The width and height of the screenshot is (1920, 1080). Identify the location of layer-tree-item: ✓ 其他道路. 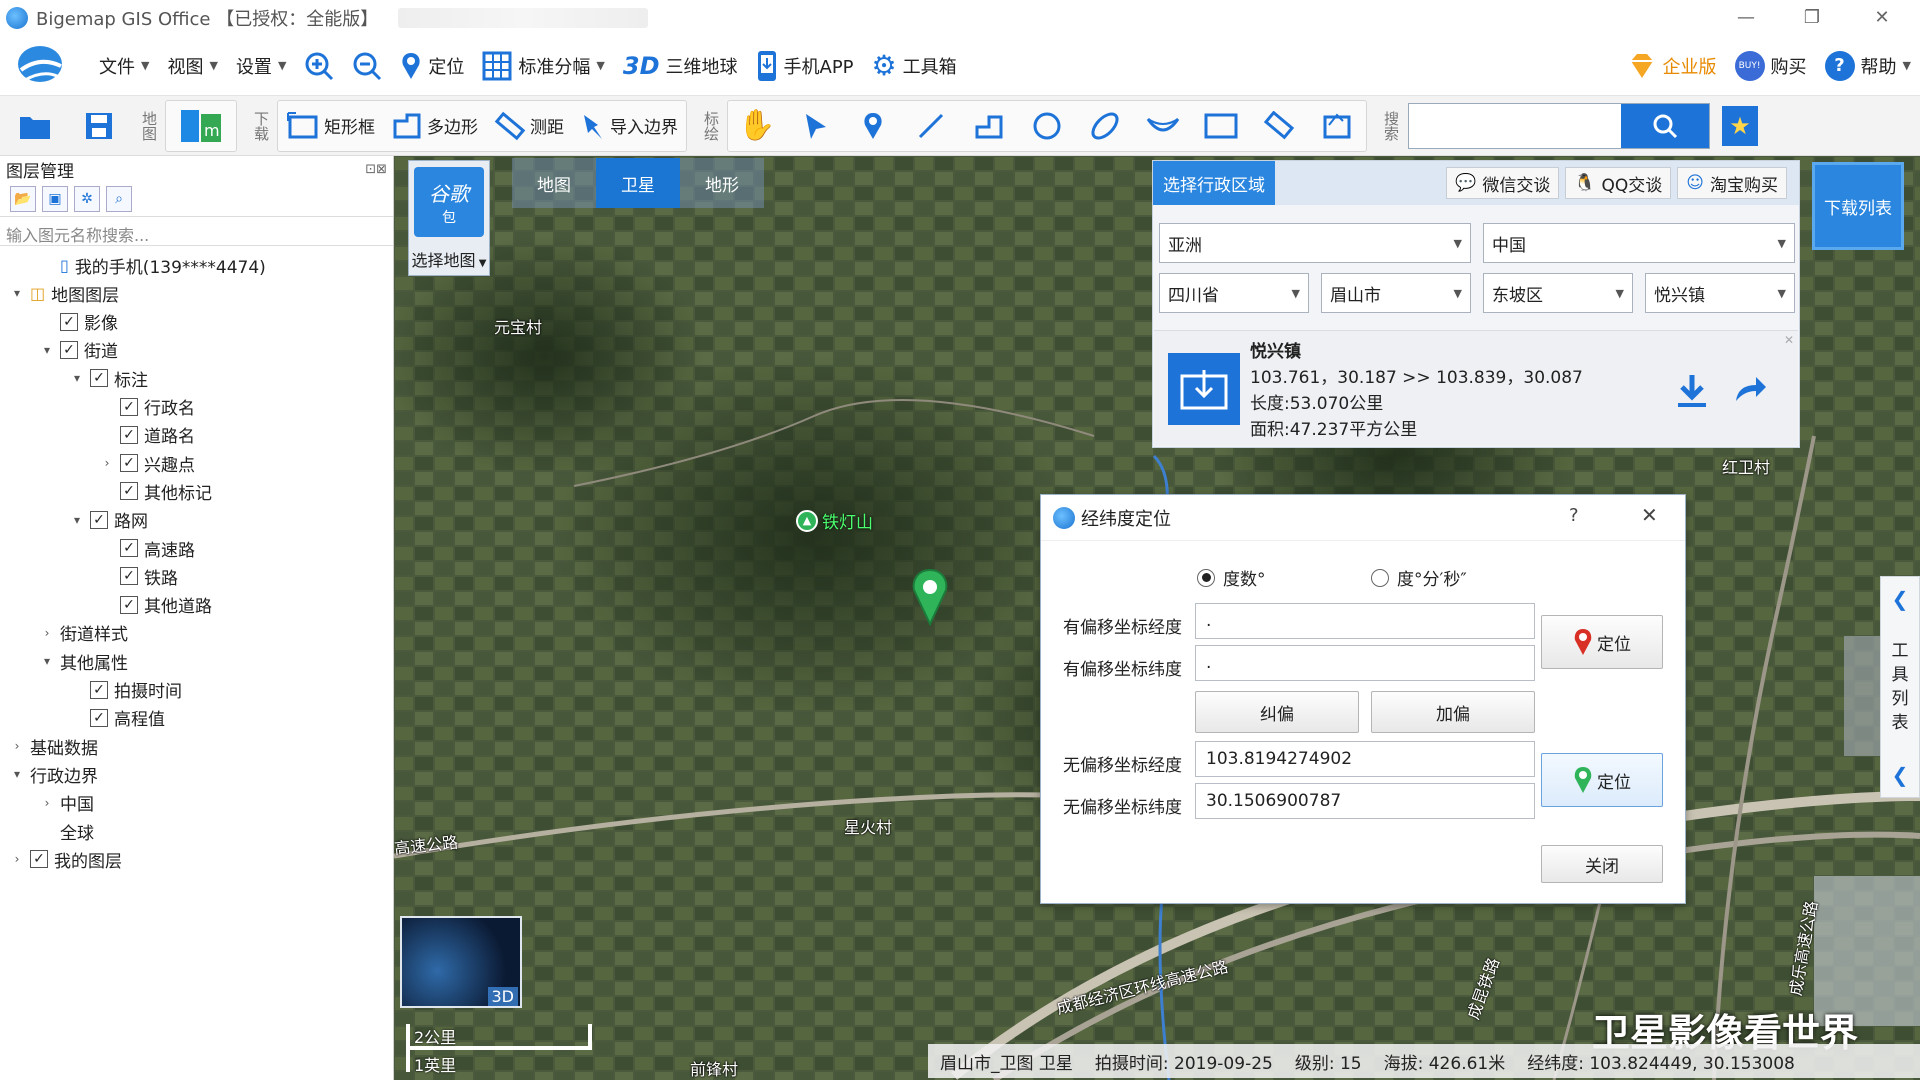
(156, 605).